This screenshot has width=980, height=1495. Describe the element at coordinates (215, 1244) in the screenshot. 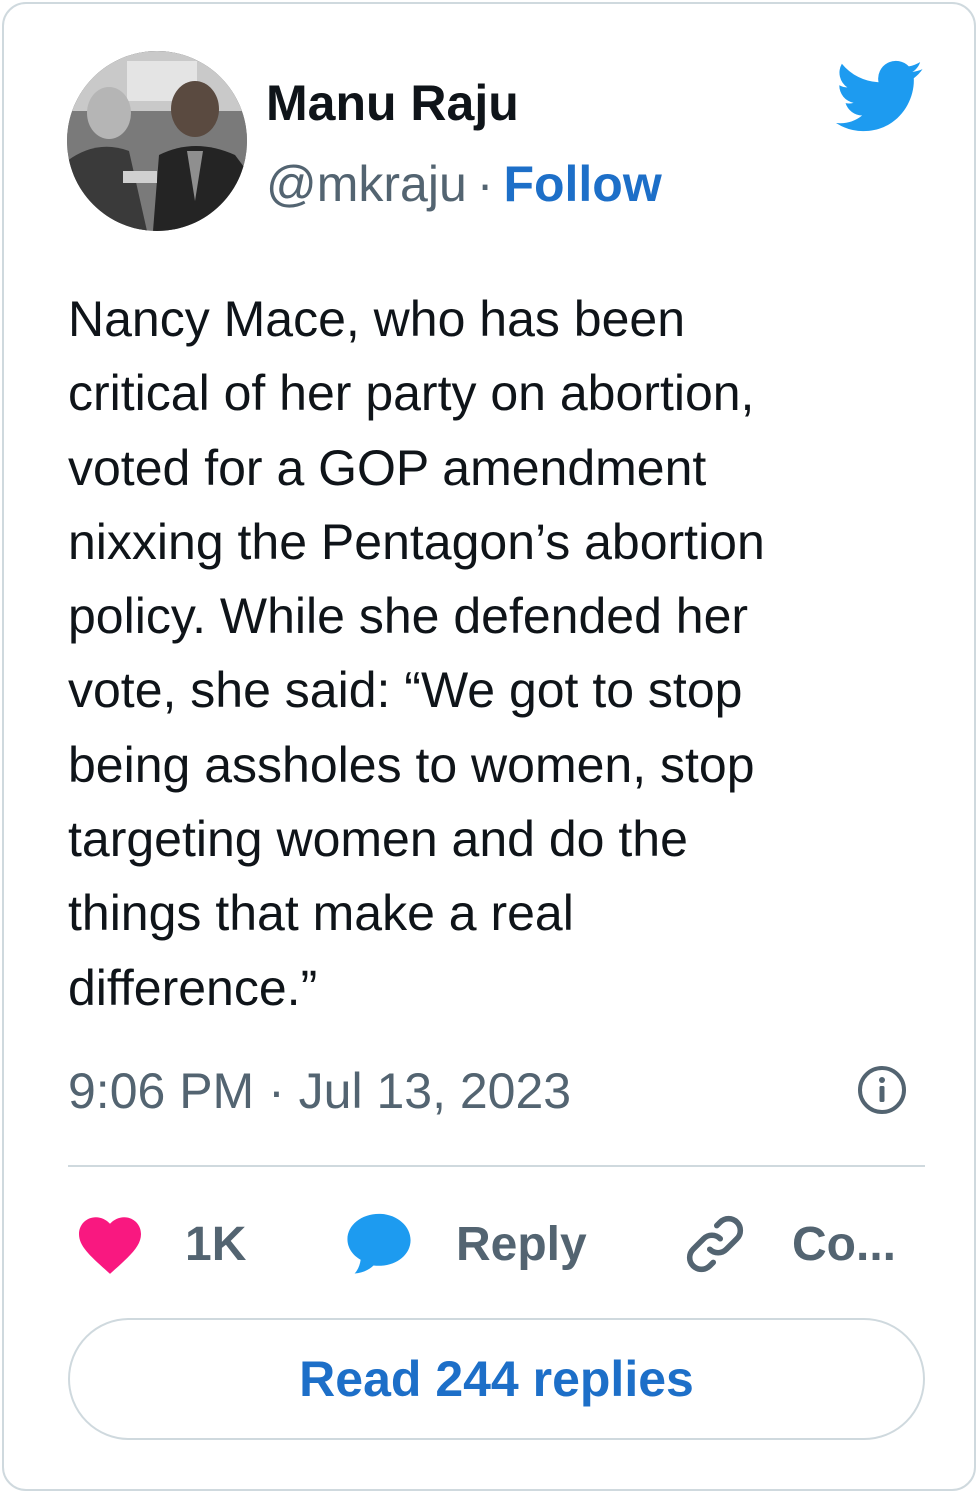

I see `likes-count: 1K` at that location.